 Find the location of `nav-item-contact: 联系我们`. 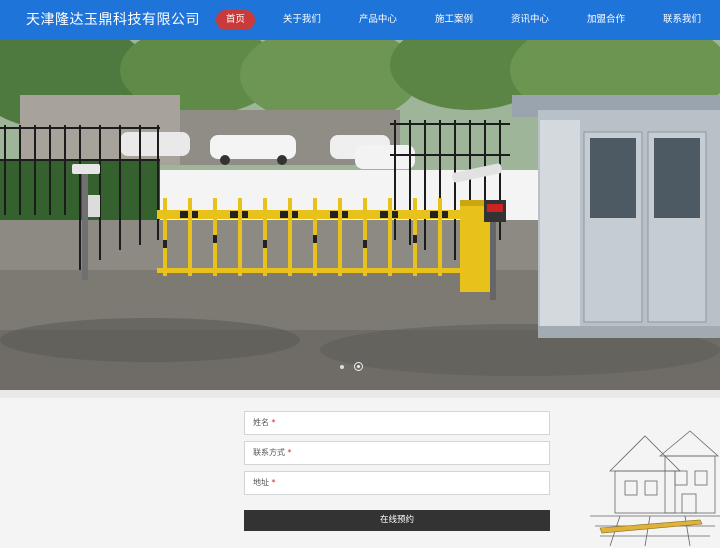

nav-item-contact: 联系我们 is located at coordinates (682, 20).